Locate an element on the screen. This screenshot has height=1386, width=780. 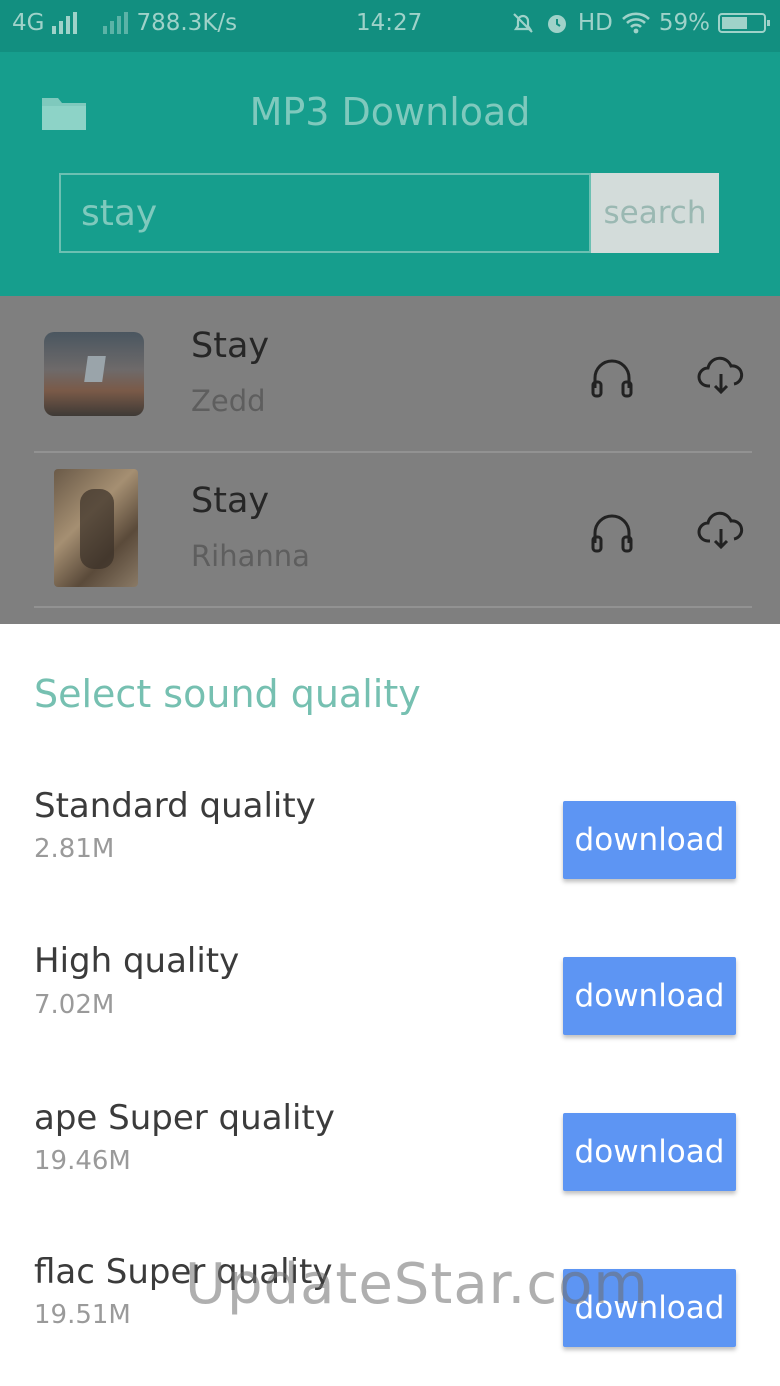
signal-icon is located at coordinates (65, 23).